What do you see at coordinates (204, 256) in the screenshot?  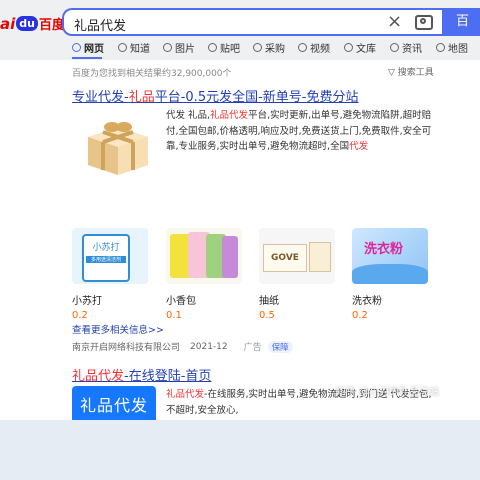 I see `sachet-image` at bounding box center [204, 256].